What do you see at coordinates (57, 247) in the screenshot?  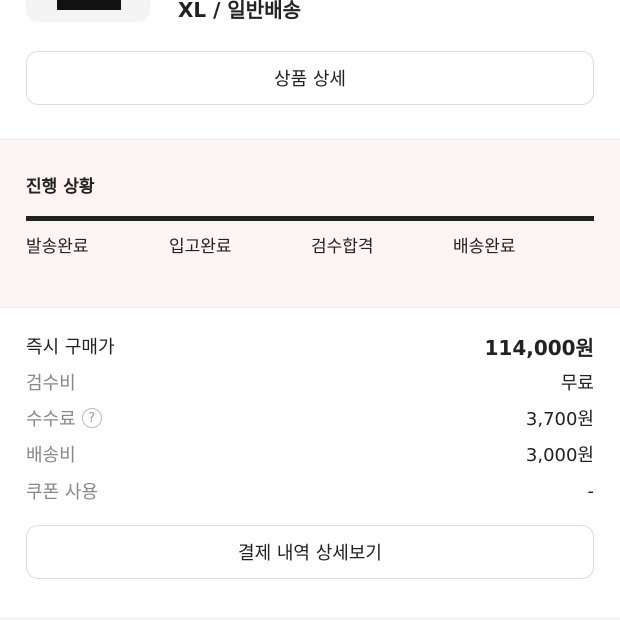 I see `progress-step: 발송완료` at bounding box center [57, 247].